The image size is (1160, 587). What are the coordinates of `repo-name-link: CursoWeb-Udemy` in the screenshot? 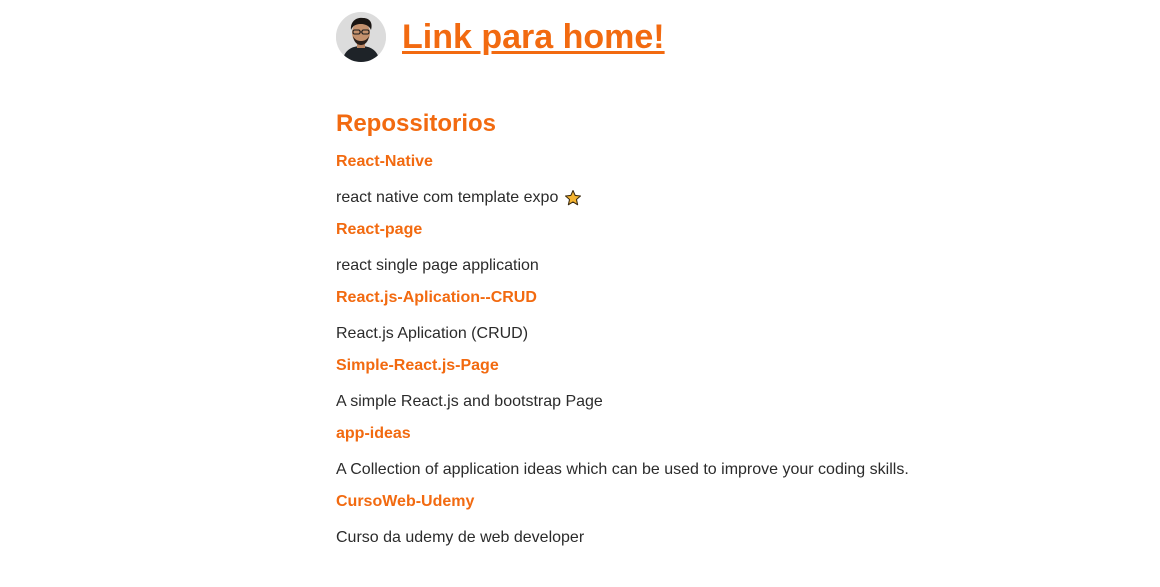 It's located at (686, 502).